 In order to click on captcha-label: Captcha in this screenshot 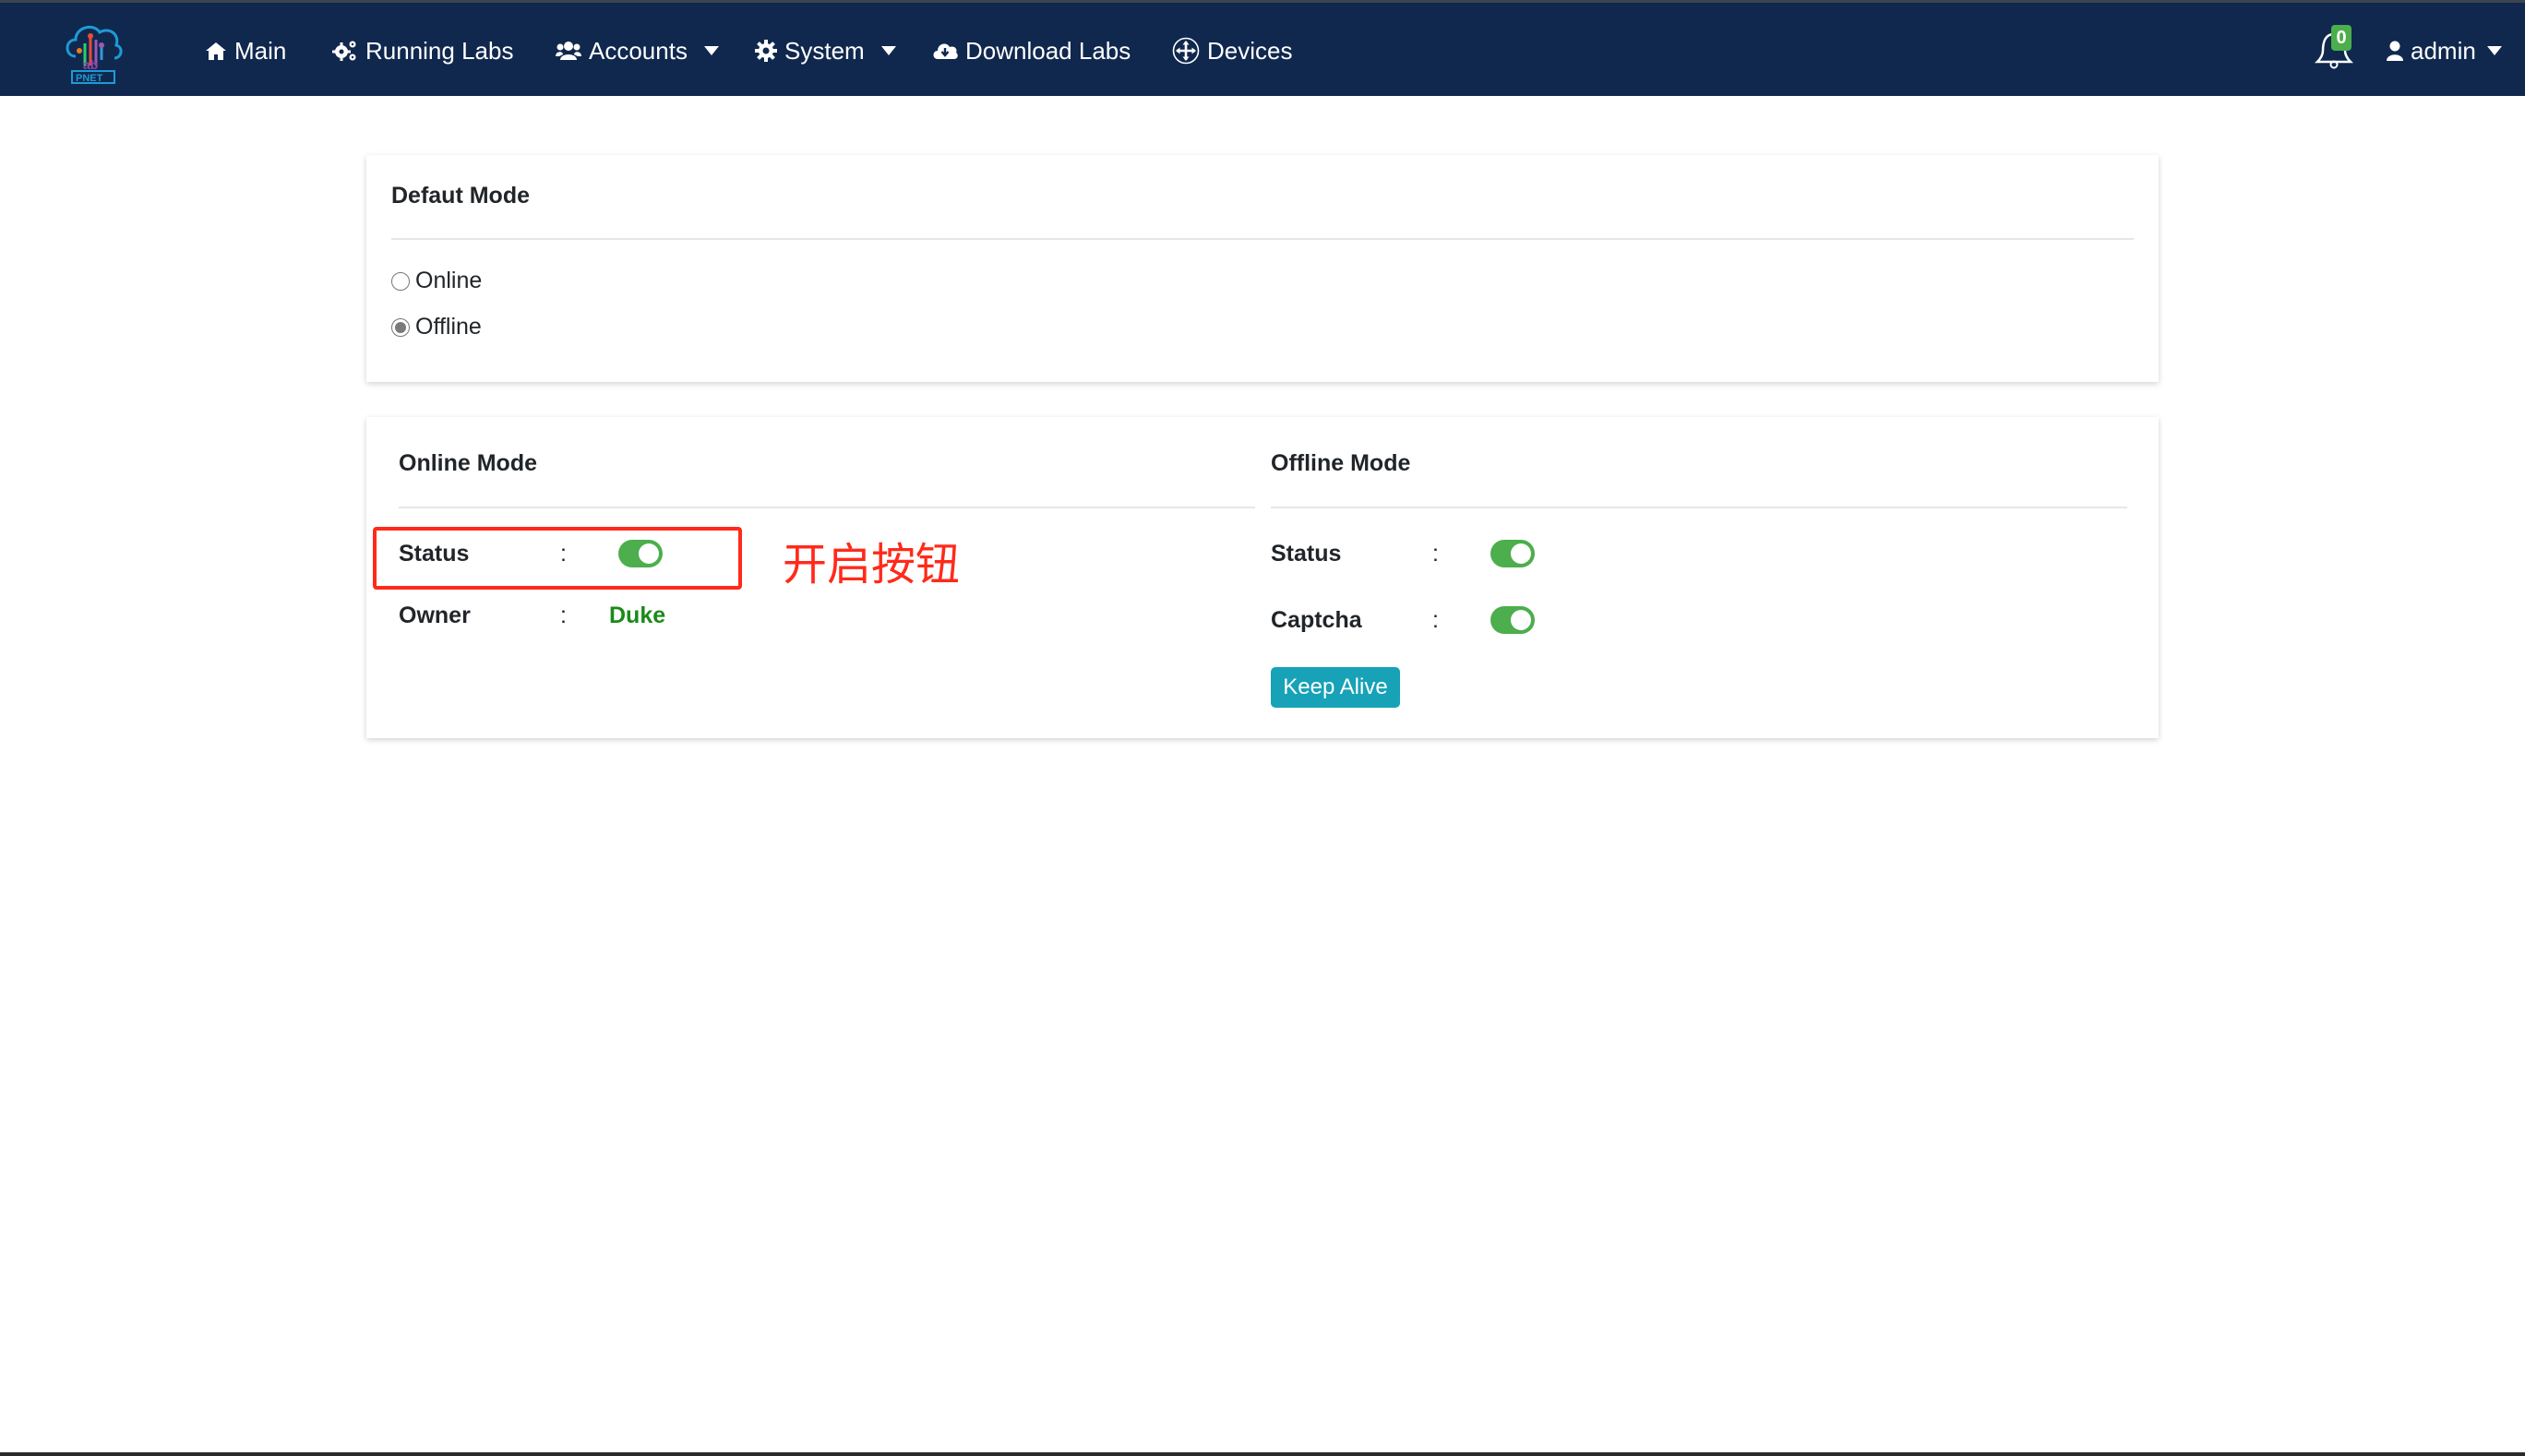, I will do `click(1317, 620)`.